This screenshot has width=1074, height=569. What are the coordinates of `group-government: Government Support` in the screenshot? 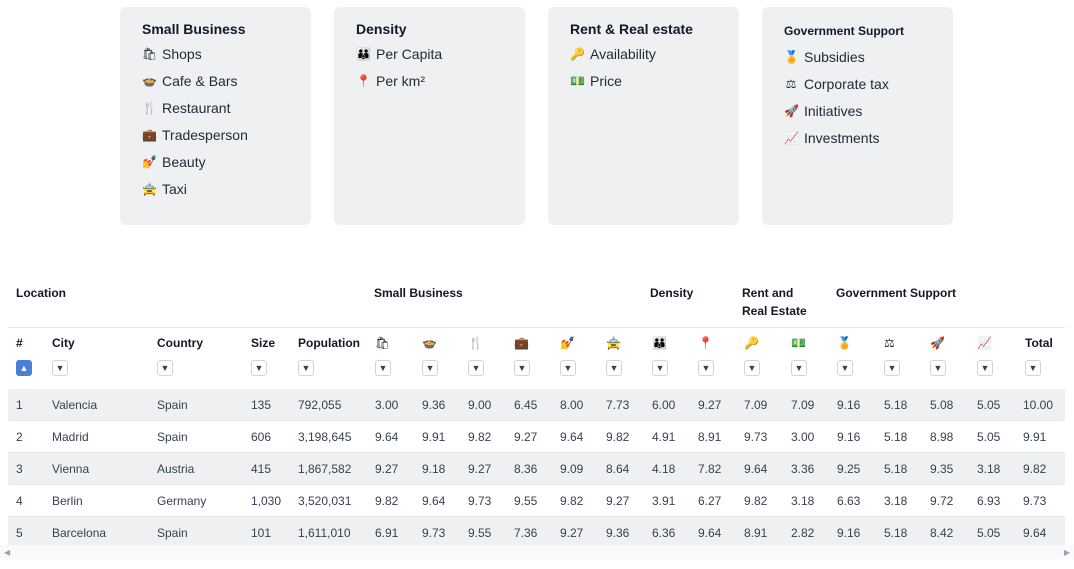 It's located at (896, 293).